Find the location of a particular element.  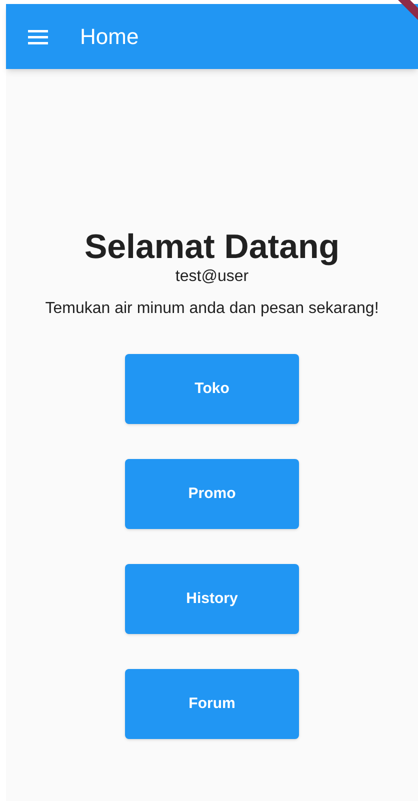

menu-button: Toko is located at coordinates (212, 389).